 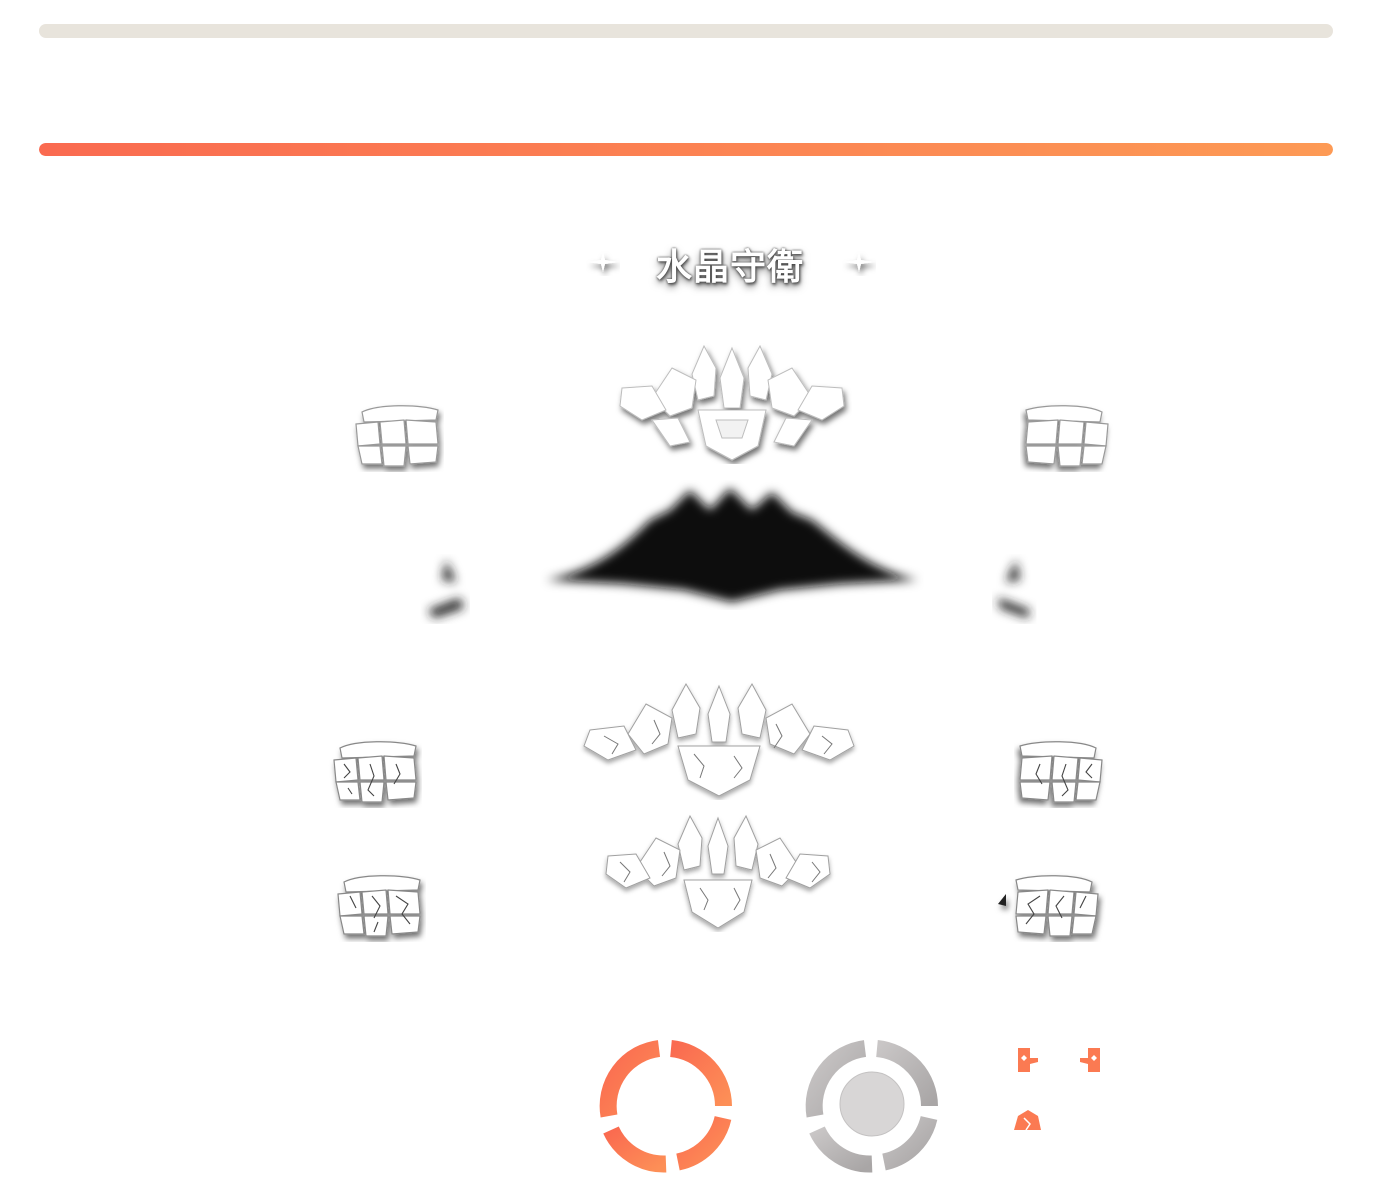 What do you see at coordinates (446, 589) in the screenshot?
I see `shadow-fragment-left` at bounding box center [446, 589].